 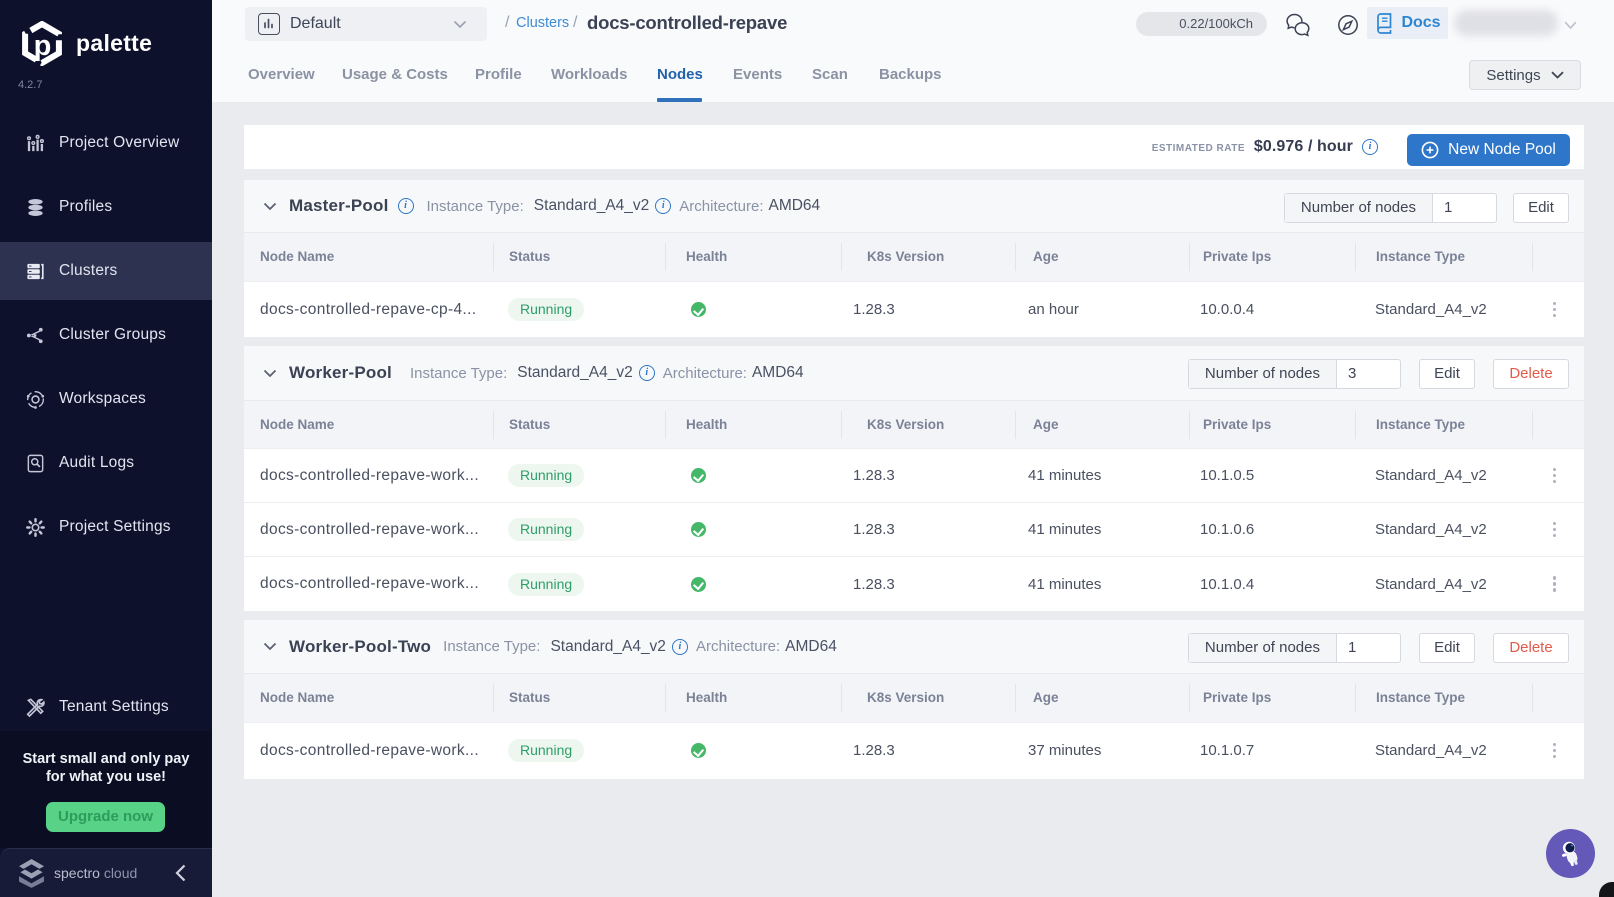 I want to click on svg-text: p, so click(x=43, y=46).